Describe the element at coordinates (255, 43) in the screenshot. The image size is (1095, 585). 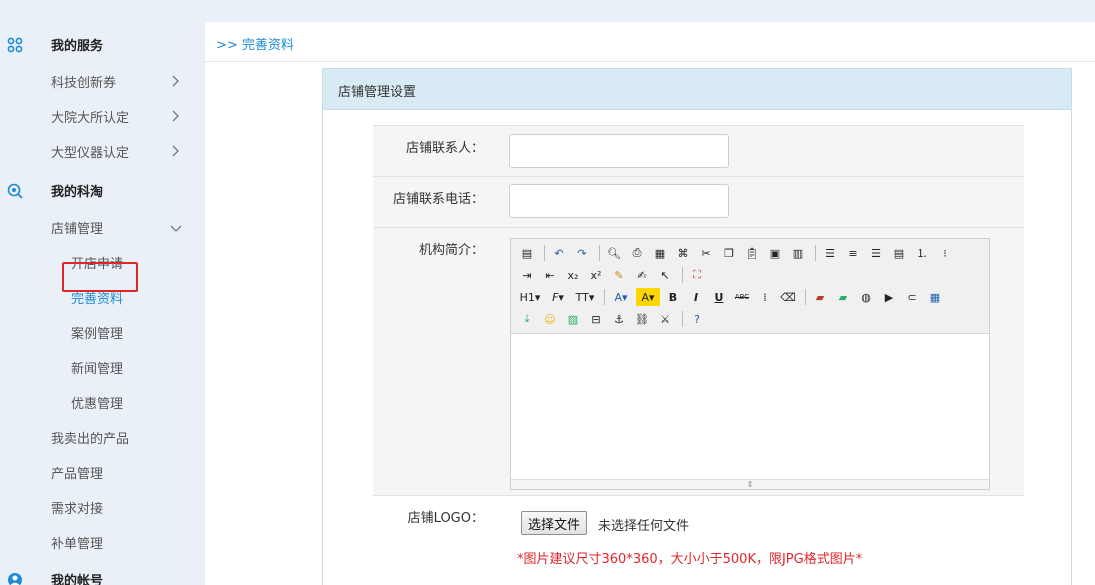
I see `breadcrumb-text: >> 完善资料` at that location.